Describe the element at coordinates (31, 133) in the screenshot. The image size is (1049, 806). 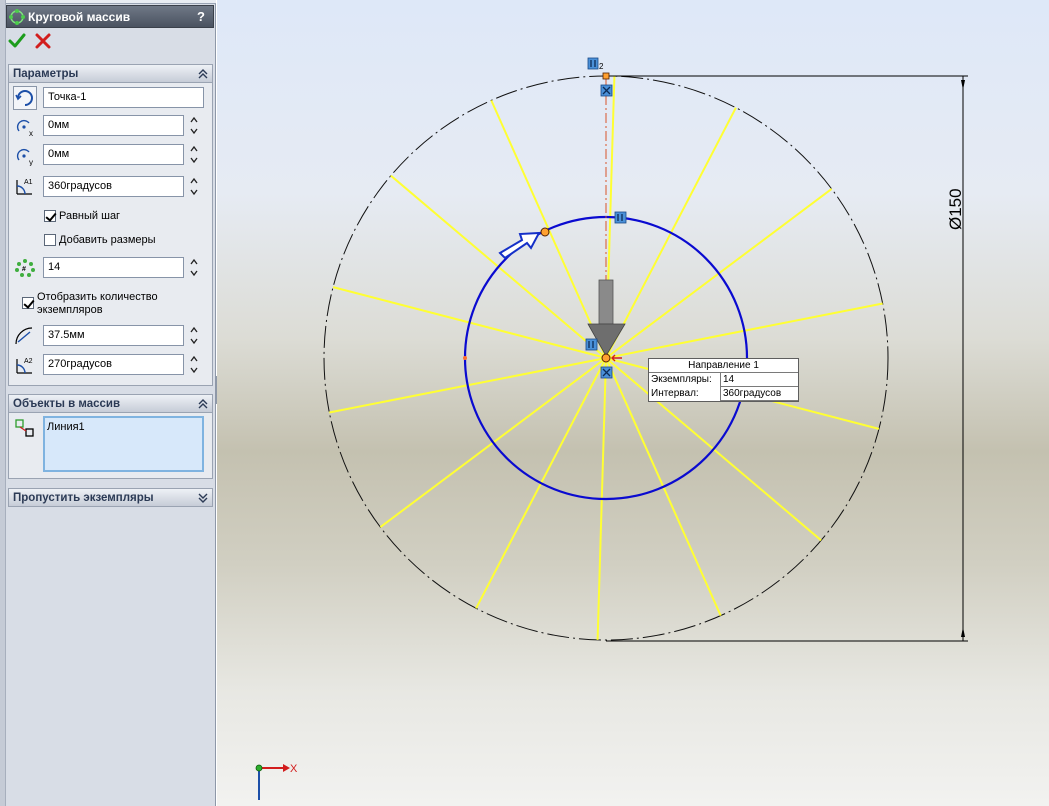
I see `svg-text: x` at that location.